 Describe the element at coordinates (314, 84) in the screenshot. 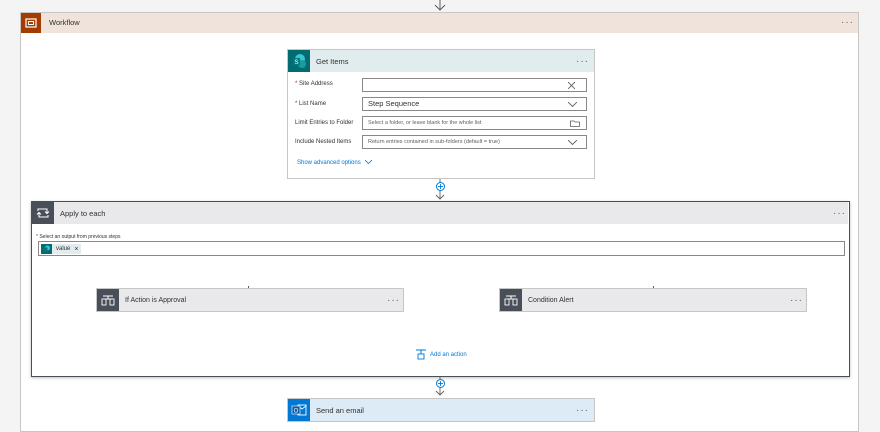

I see `site-address-label: * Site Address` at that location.